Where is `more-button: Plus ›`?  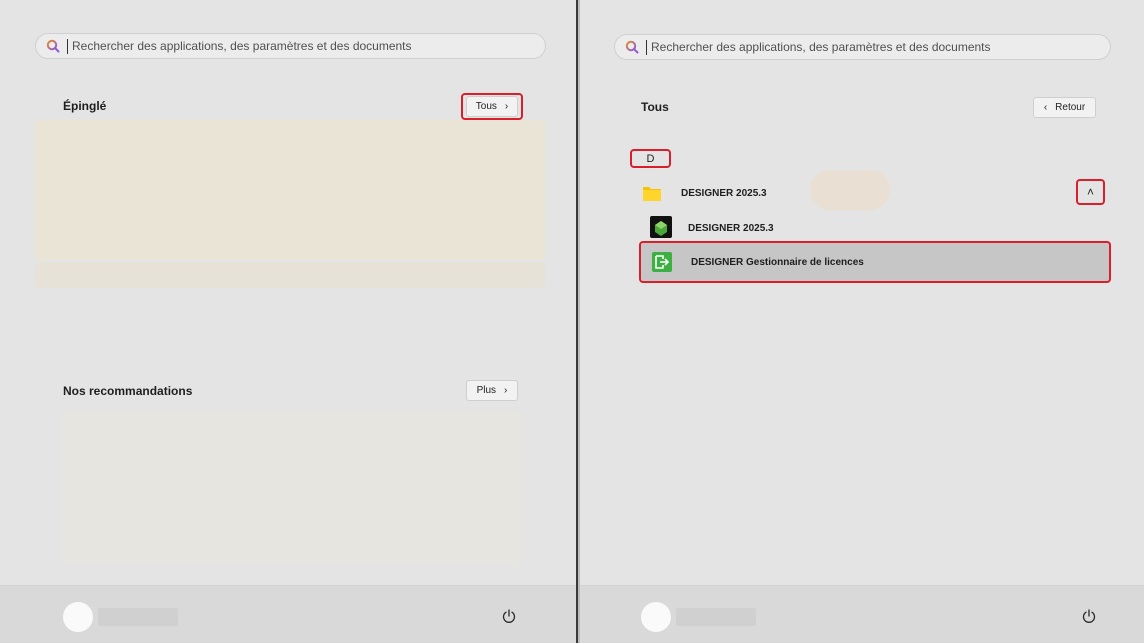
more-button: Plus › is located at coordinates (492, 390).